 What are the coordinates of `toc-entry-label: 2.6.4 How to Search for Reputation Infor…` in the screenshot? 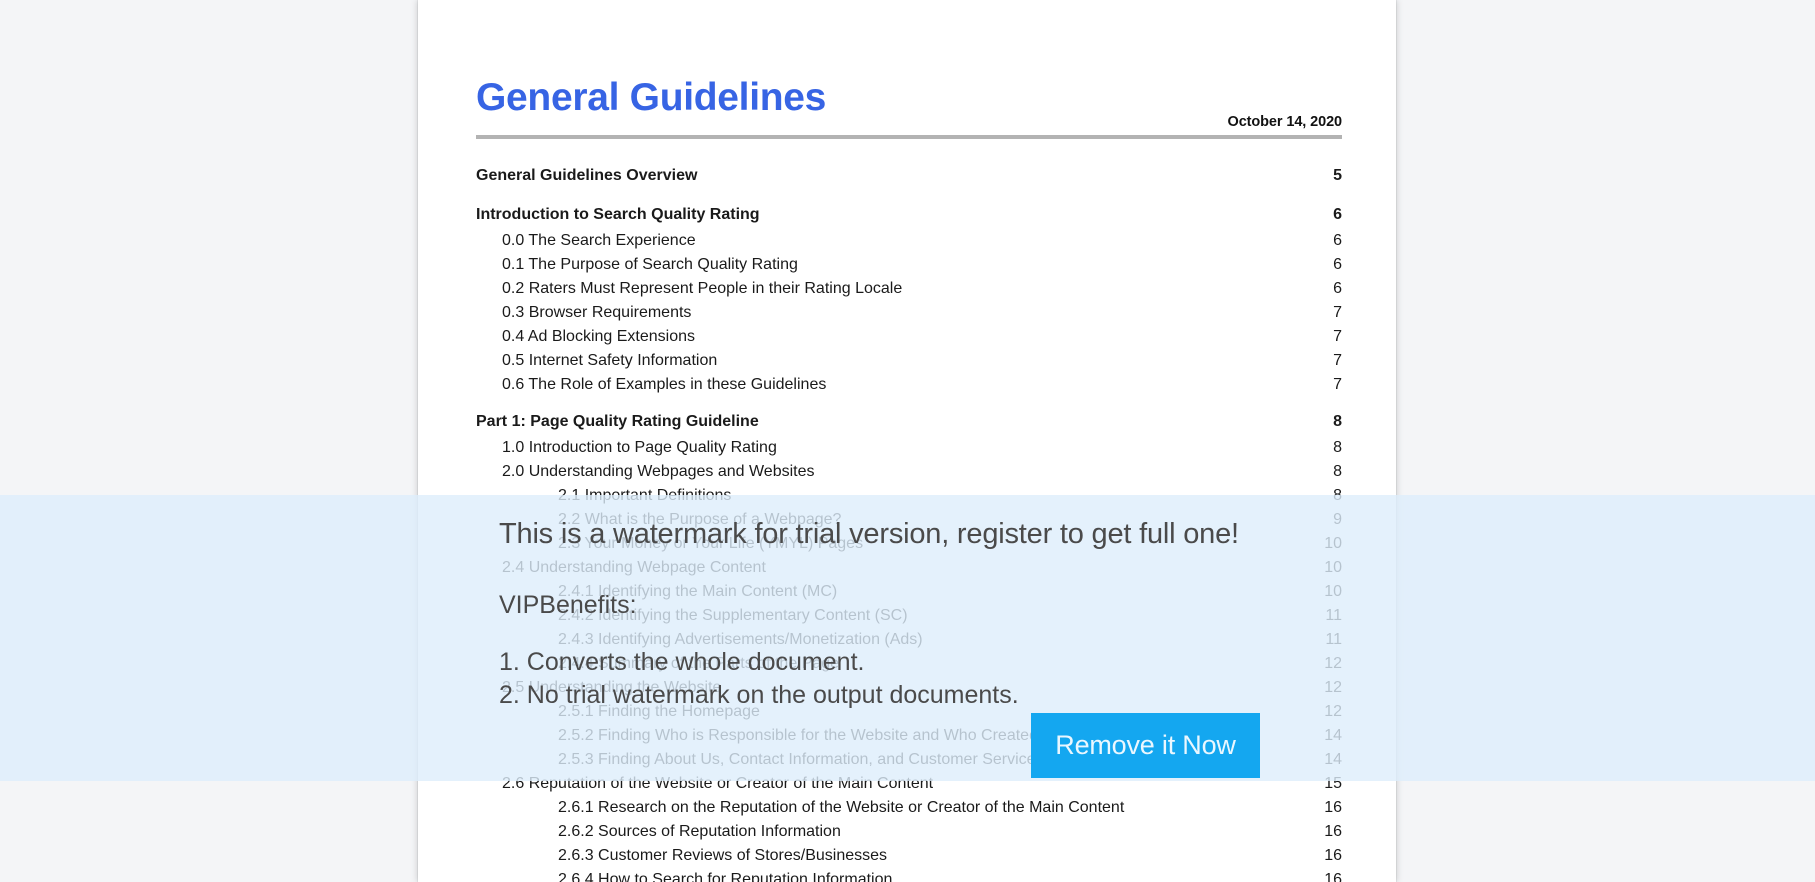 It's located at (725, 876).